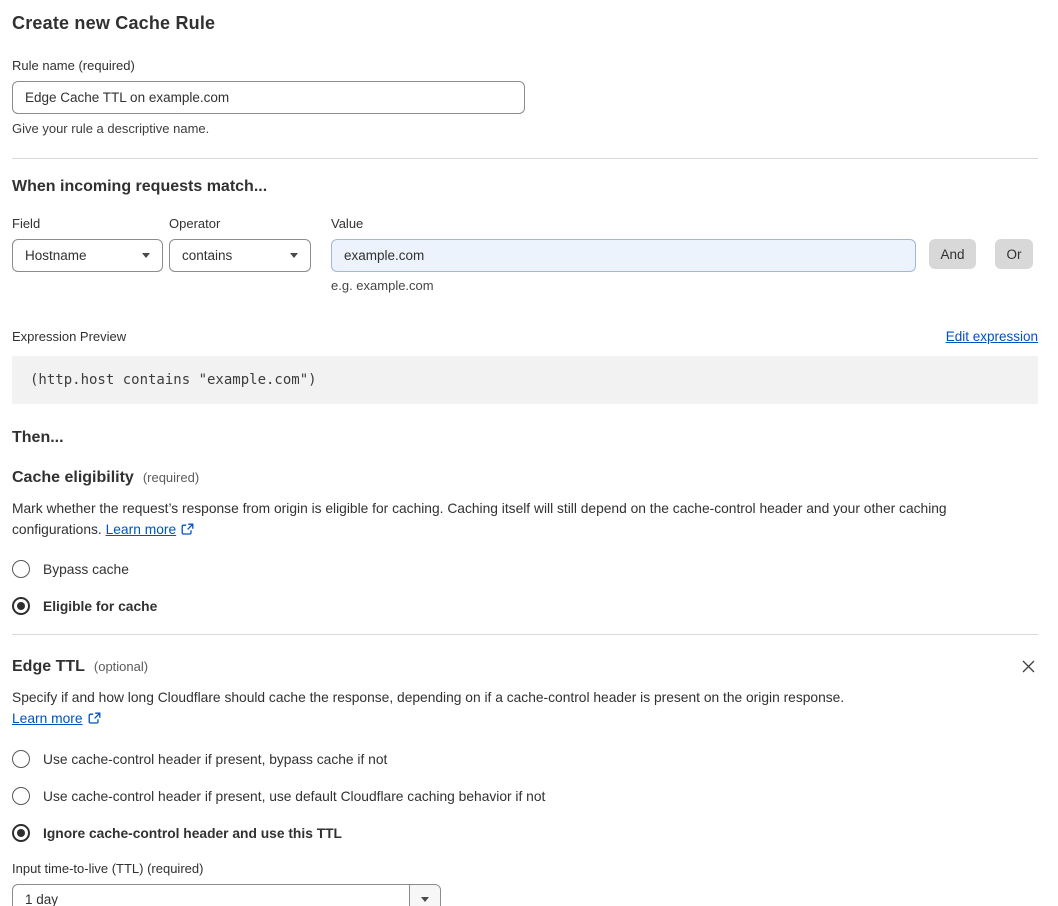 The width and height of the screenshot is (1058, 906). What do you see at coordinates (424, 895) in the screenshot?
I see `ttl-select-arrow-button` at bounding box center [424, 895].